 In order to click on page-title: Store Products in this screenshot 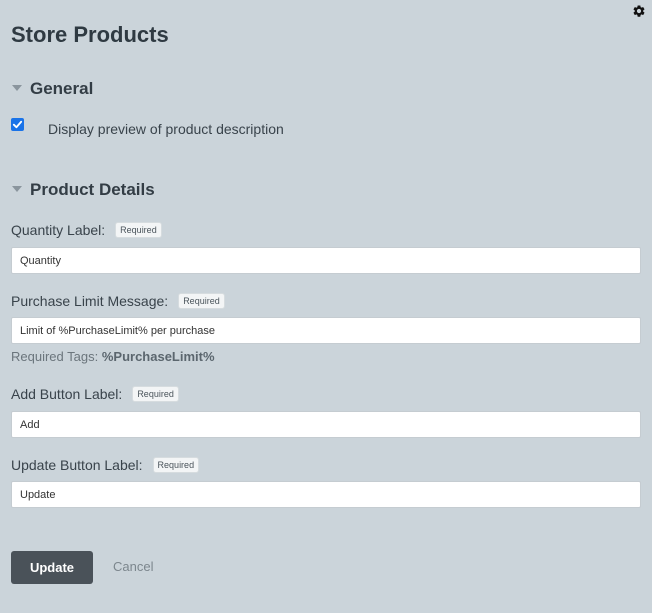, I will do `click(90, 34)`.